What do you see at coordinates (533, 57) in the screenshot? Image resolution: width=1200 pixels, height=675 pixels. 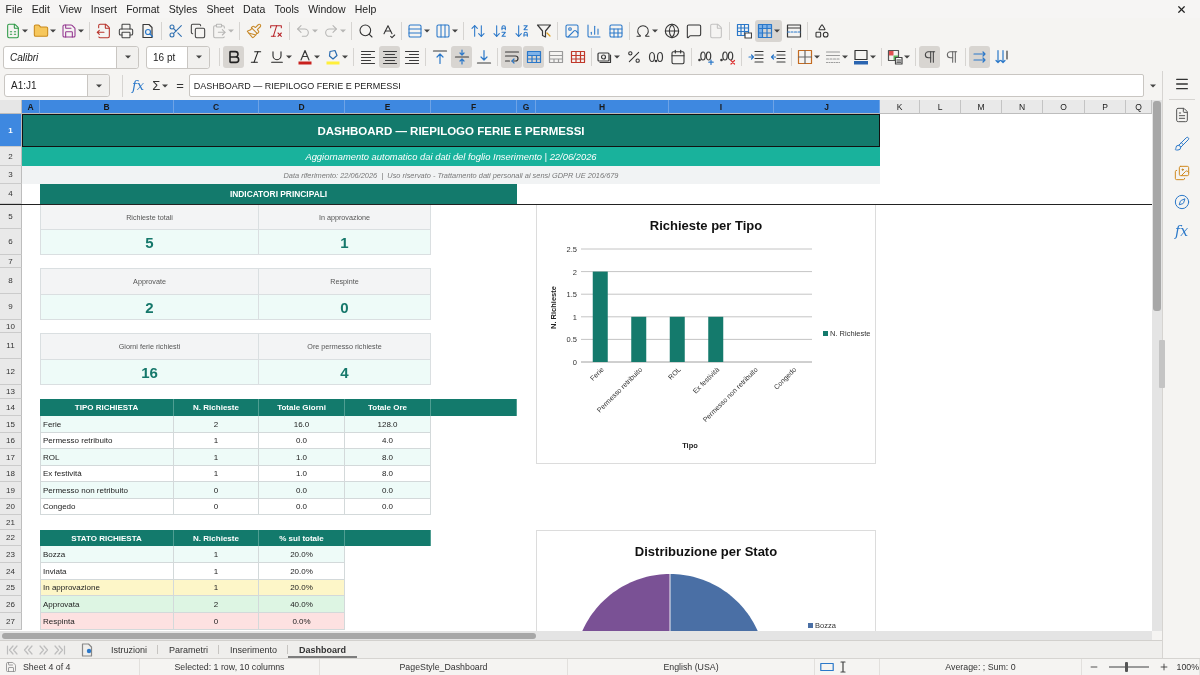 I see `merge-center-icon` at bounding box center [533, 57].